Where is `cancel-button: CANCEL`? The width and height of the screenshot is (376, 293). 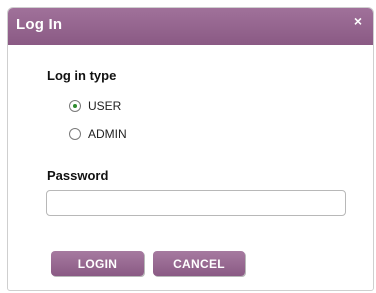
cancel-button: CANCEL is located at coordinates (199, 263).